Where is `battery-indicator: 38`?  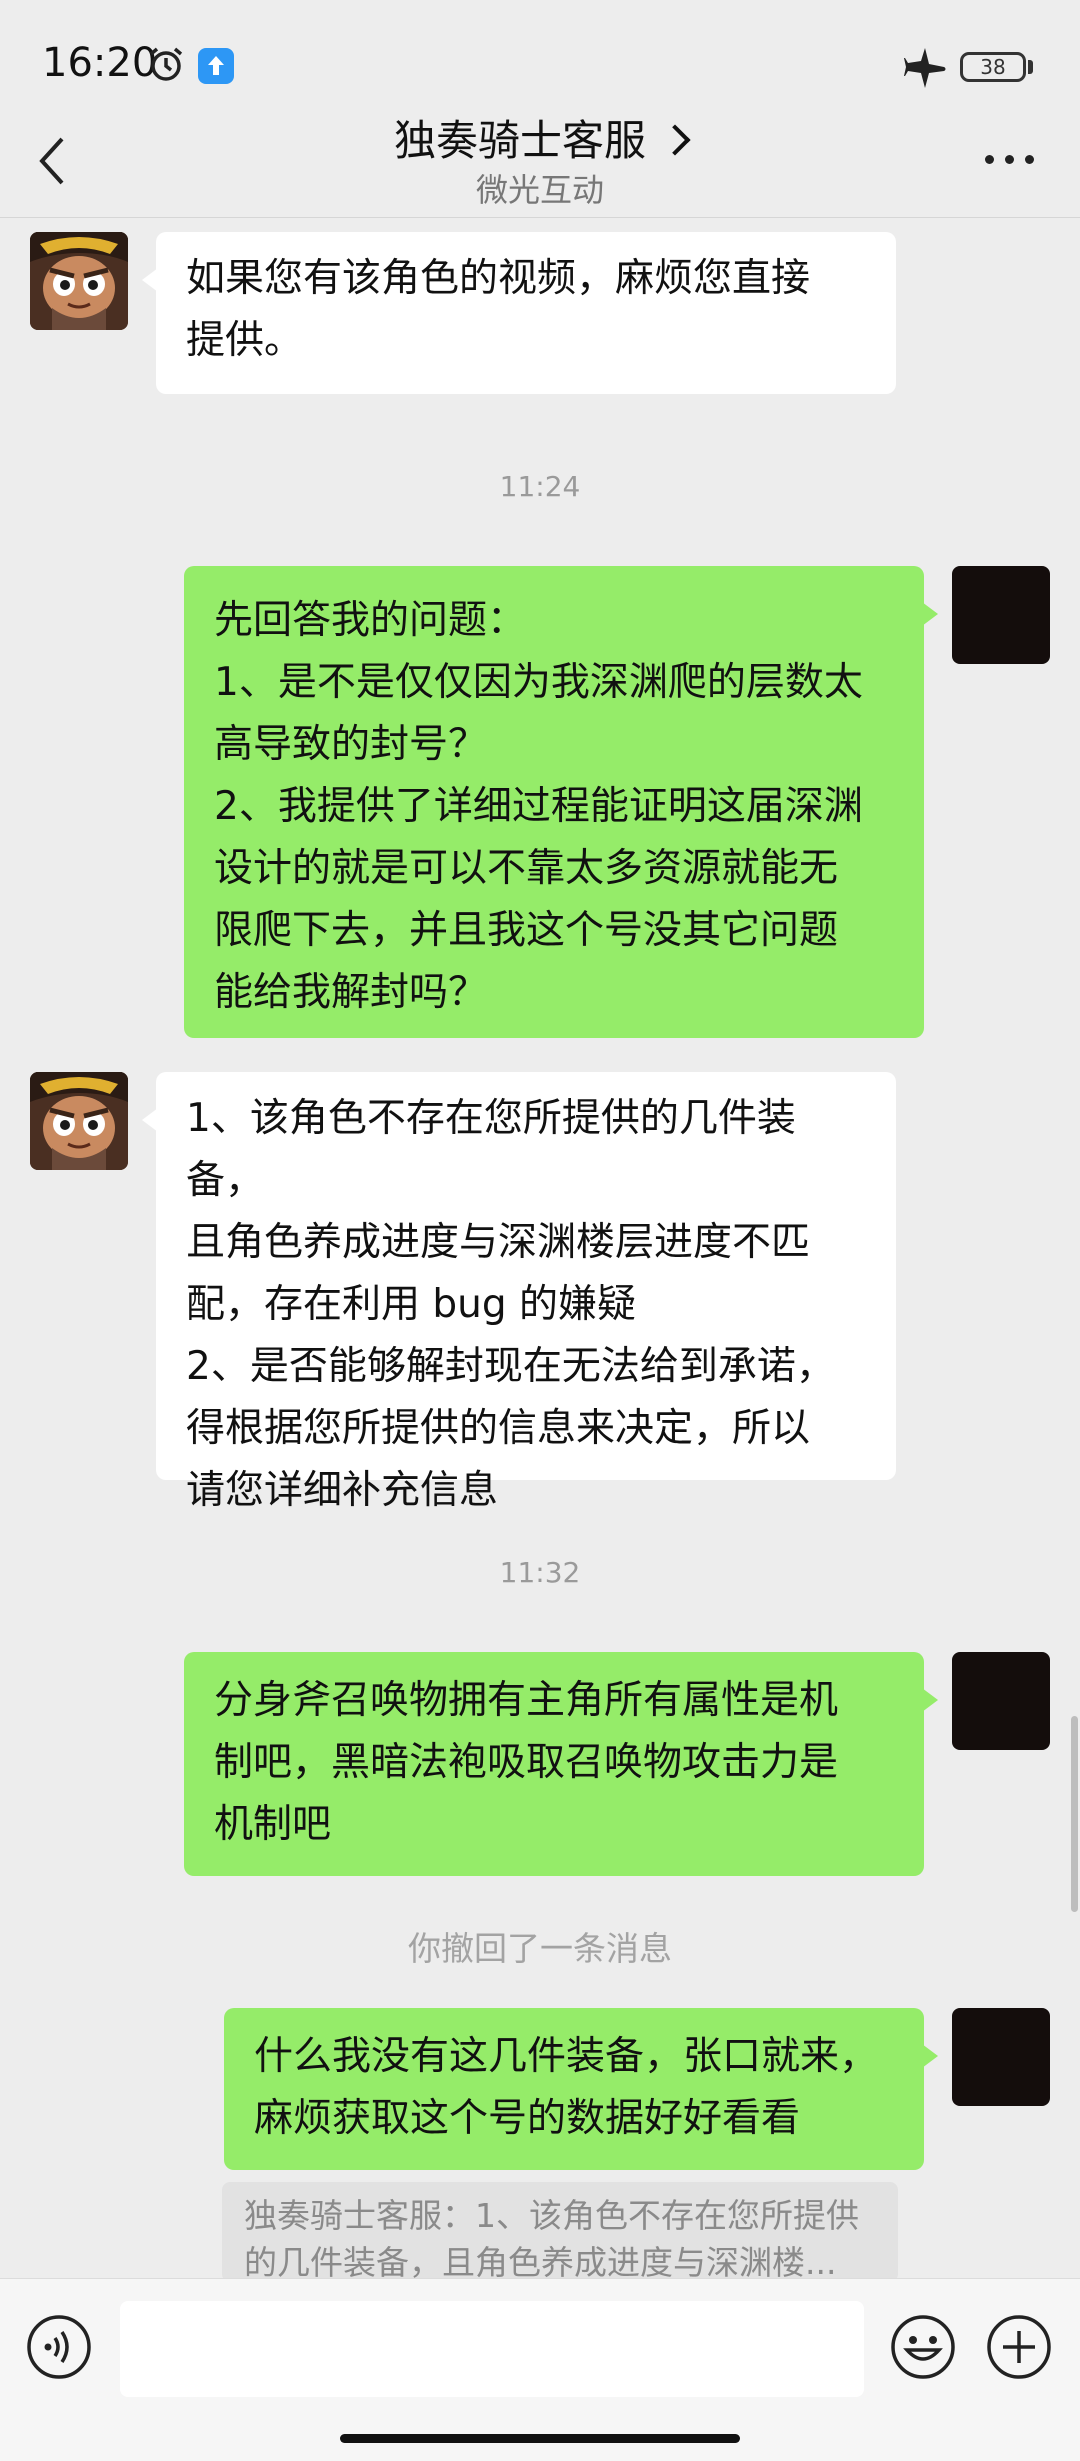 battery-indicator: 38 is located at coordinates (993, 67).